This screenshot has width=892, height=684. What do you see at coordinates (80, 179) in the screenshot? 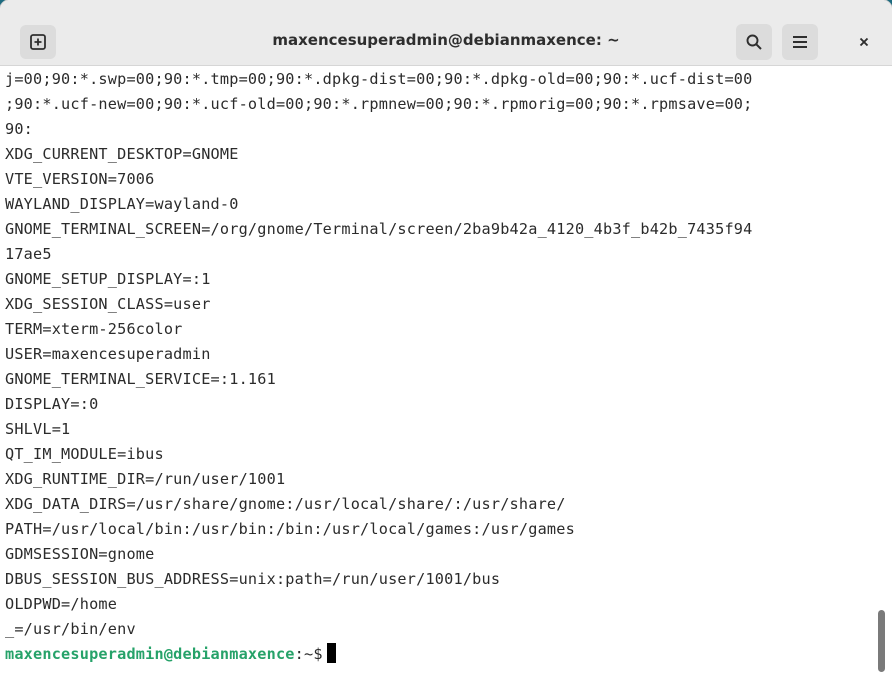
I see `terminal-line: VTE_VERSION=7006` at bounding box center [80, 179].